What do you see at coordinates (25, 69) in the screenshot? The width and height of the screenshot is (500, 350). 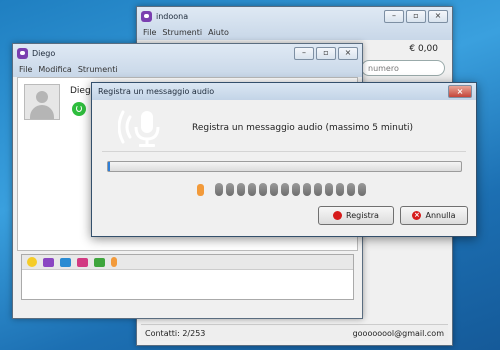 I see `chat-menu-file: File` at bounding box center [25, 69].